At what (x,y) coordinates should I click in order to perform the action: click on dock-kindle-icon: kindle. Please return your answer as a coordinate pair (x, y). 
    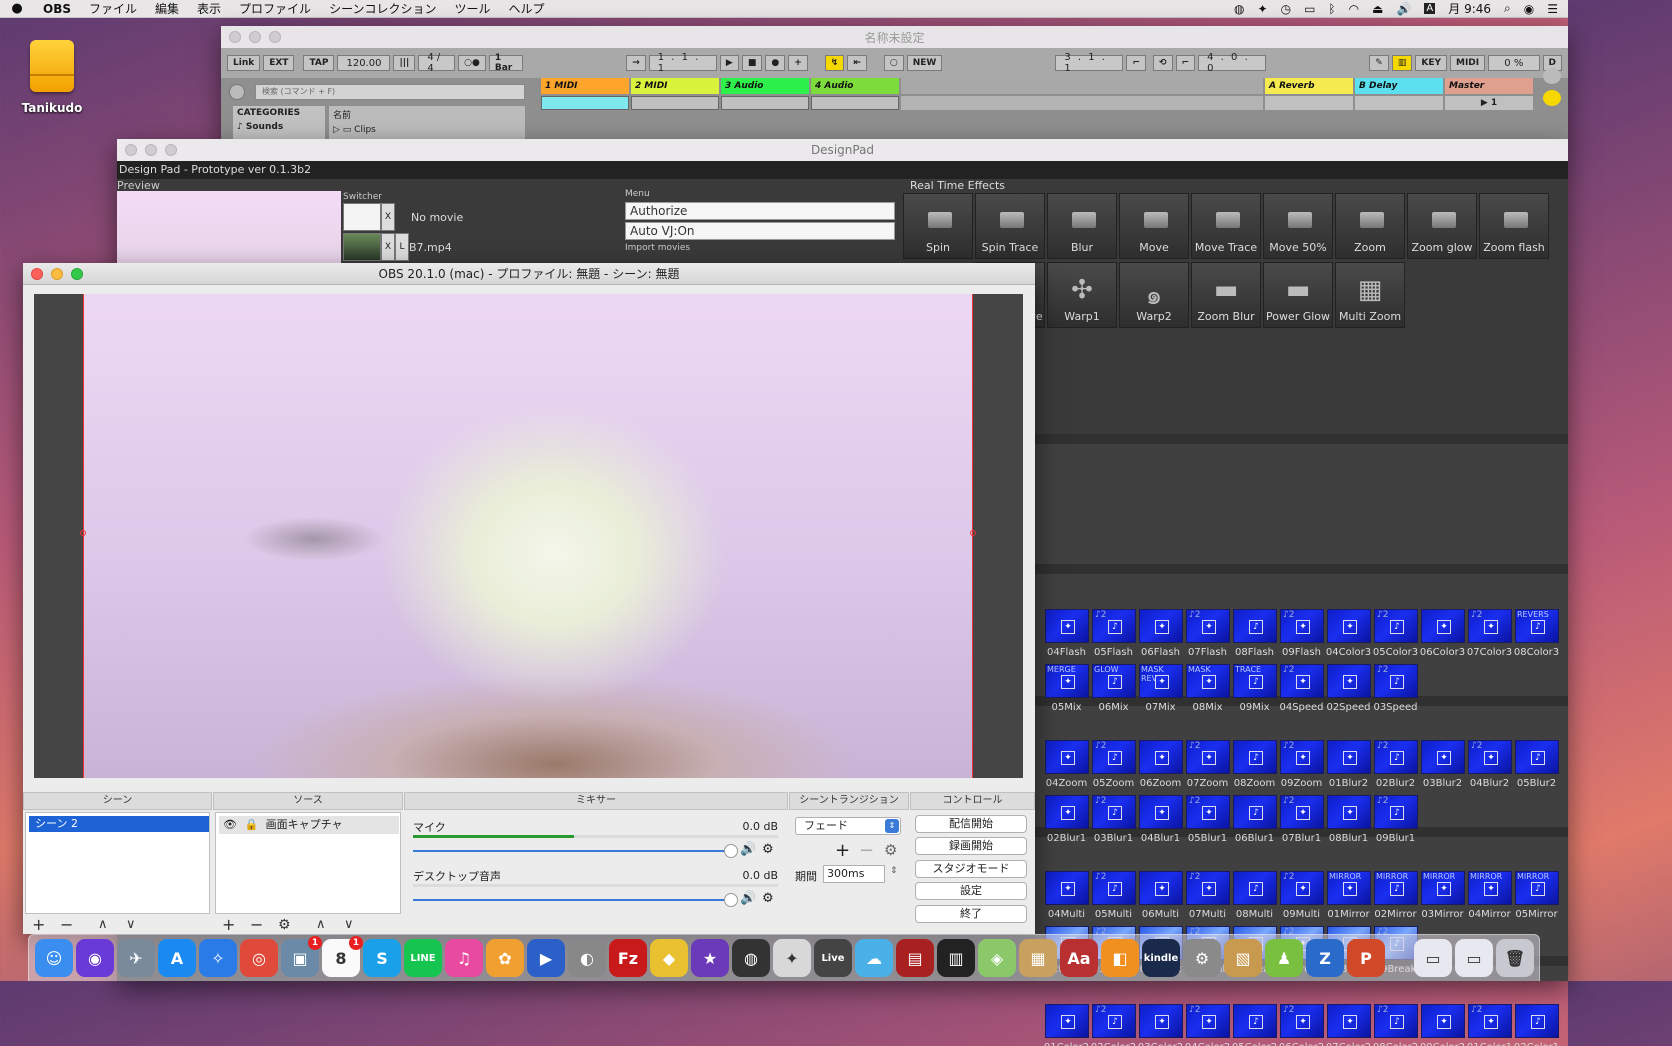
    Looking at the image, I should click on (1161, 958).